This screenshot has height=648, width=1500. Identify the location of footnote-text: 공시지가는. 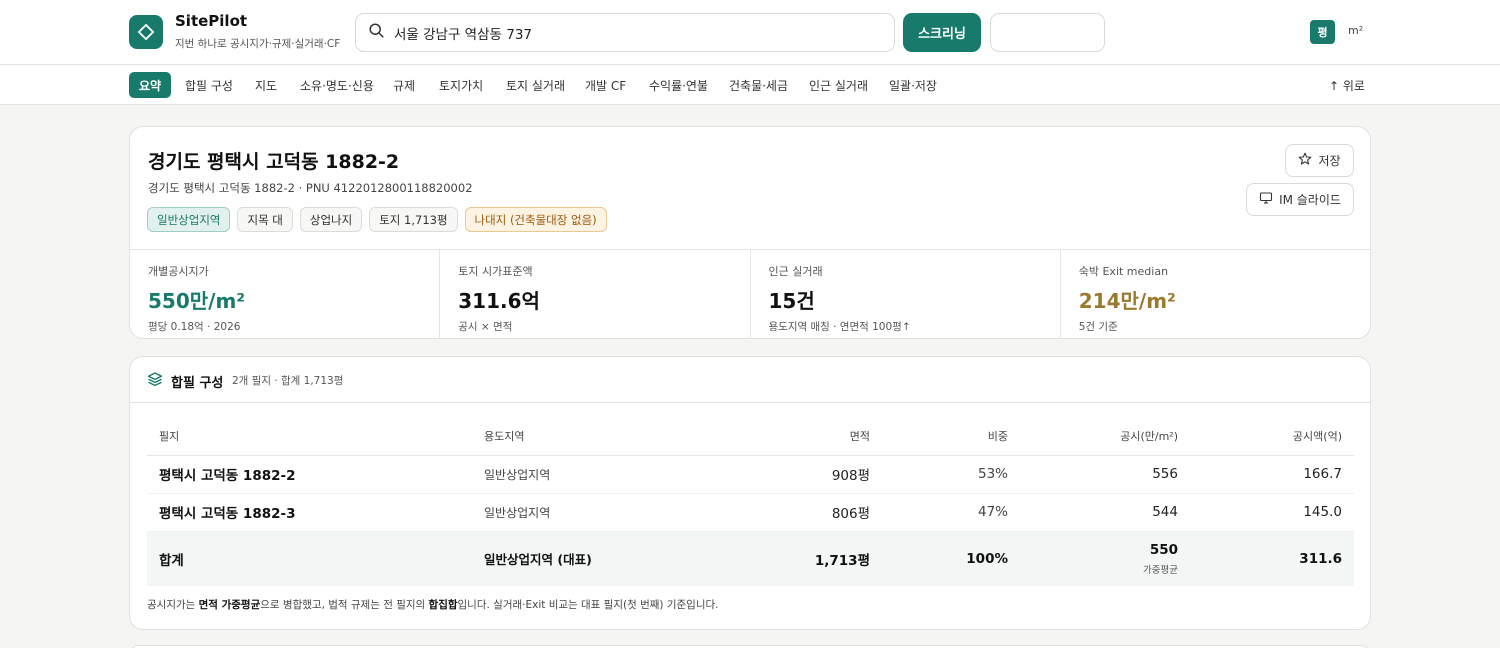
(173, 605).